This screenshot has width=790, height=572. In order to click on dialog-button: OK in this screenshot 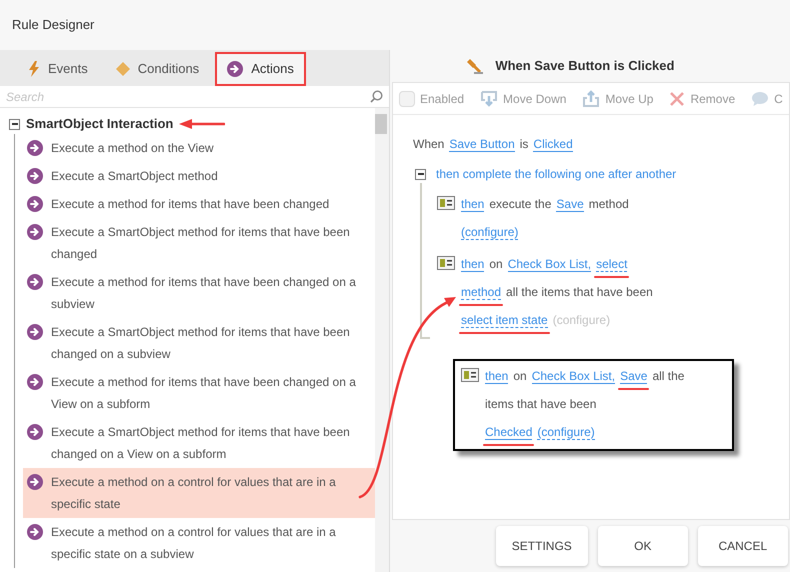, I will do `click(643, 546)`.